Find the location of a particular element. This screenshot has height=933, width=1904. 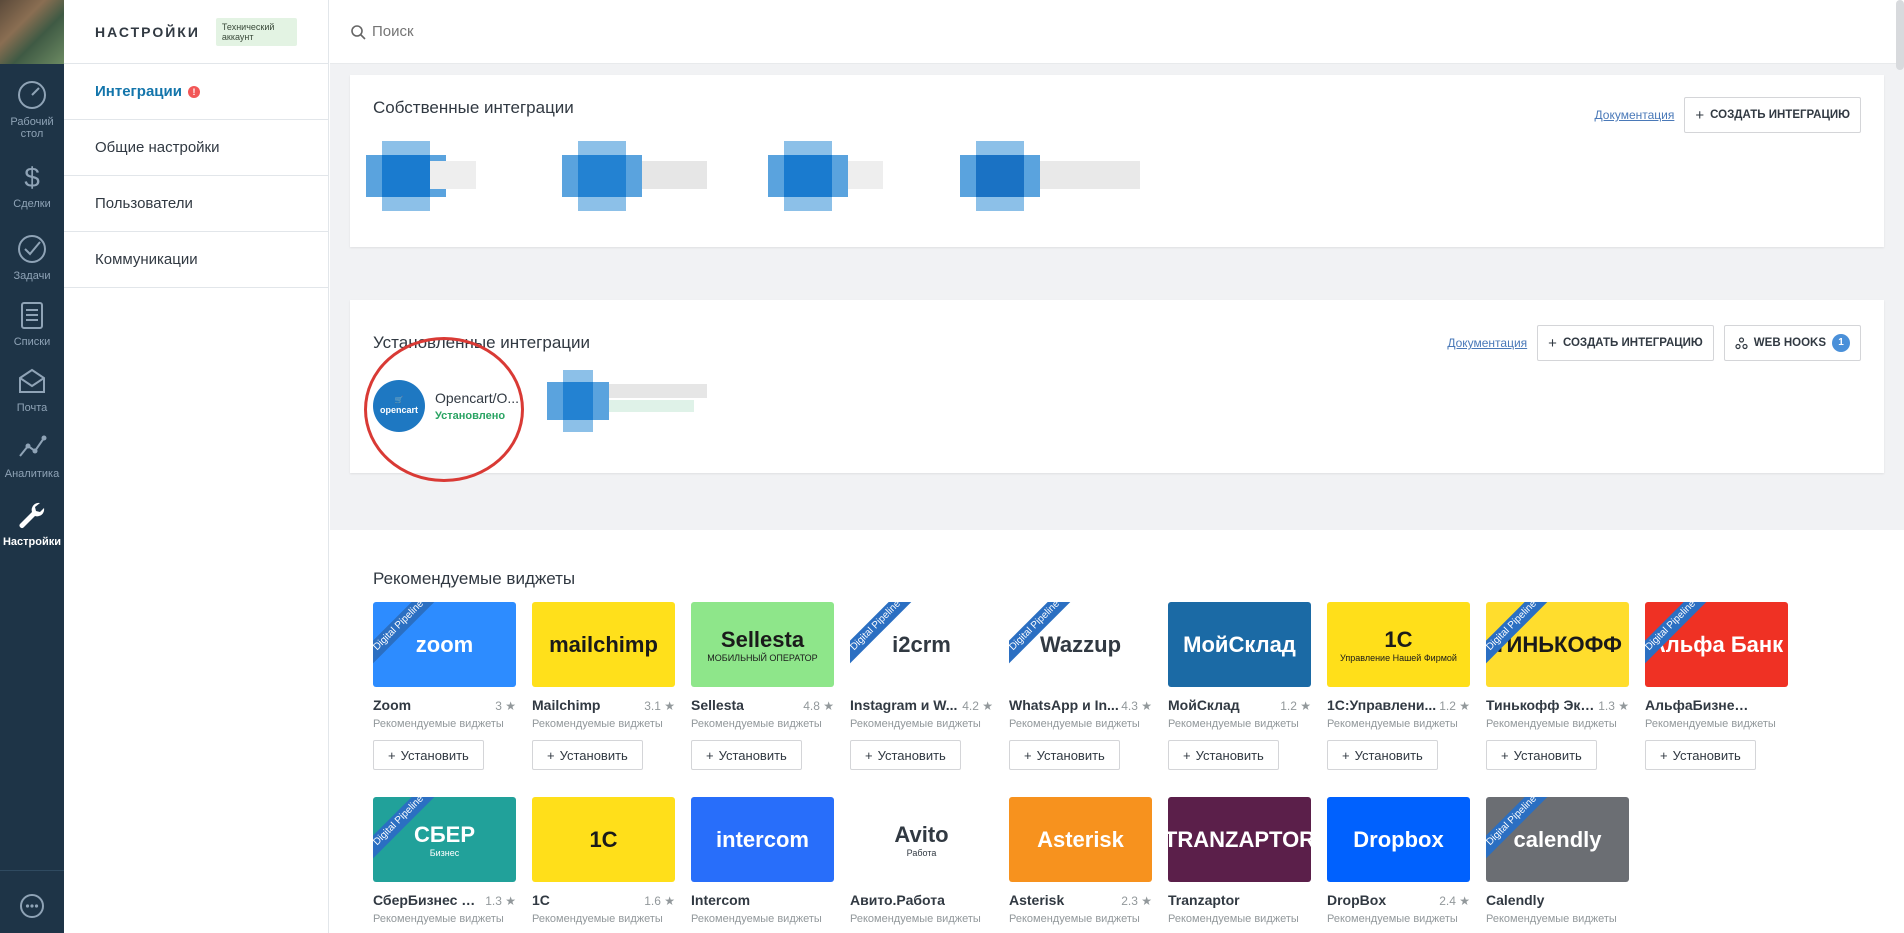

alert-badge: ! is located at coordinates (193, 91).